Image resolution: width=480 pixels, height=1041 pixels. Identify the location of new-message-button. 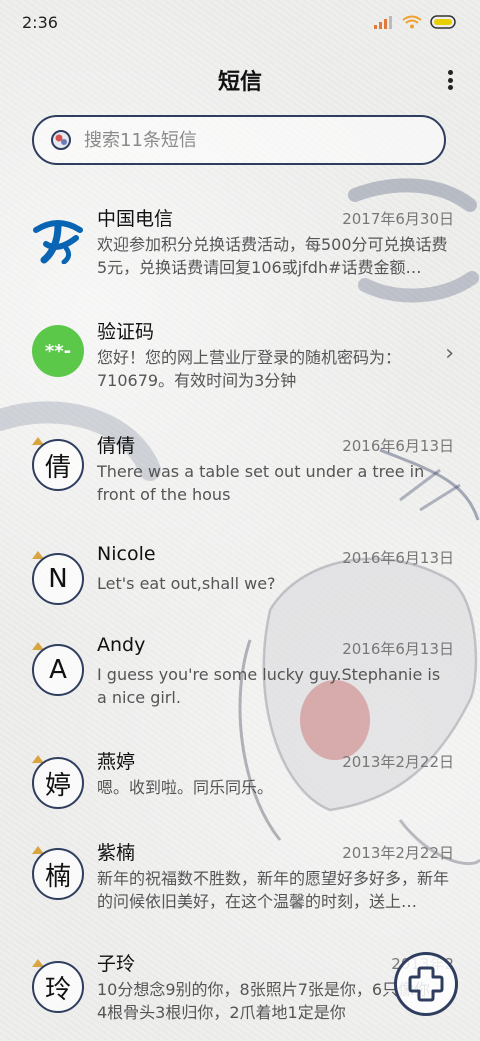
(426, 984).